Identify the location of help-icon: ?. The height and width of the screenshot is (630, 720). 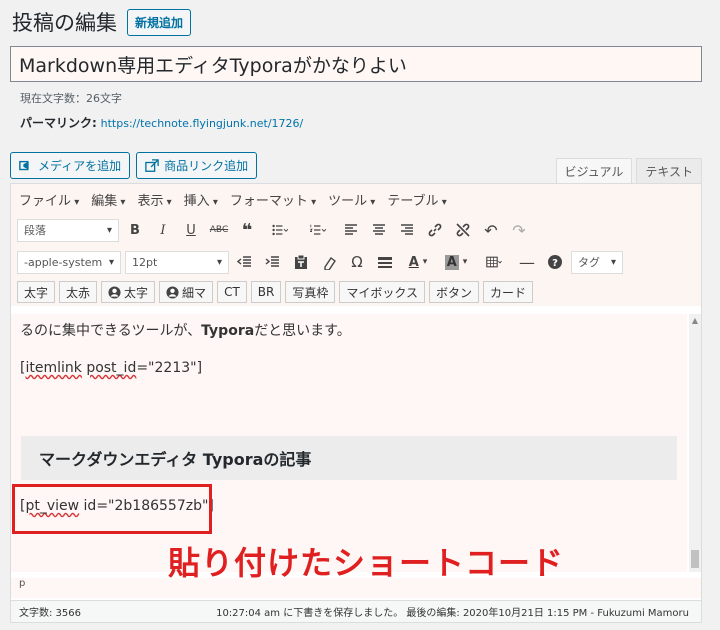
(555, 262).